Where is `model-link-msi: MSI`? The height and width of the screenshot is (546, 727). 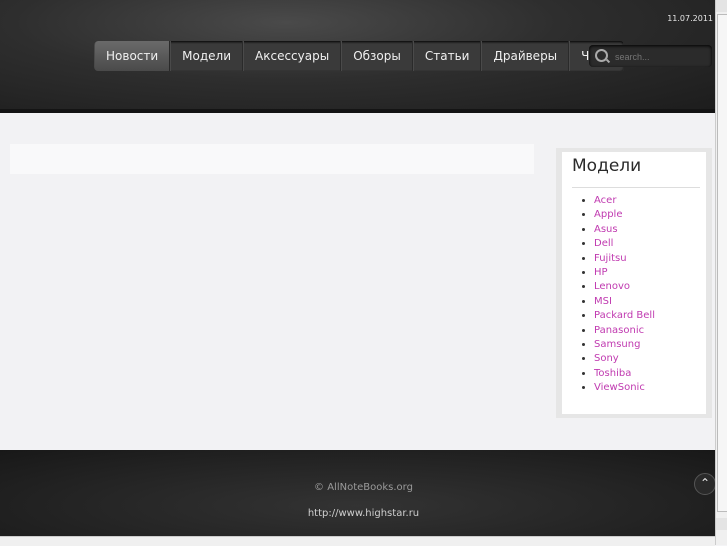 model-link-msi: MSI is located at coordinates (603, 301).